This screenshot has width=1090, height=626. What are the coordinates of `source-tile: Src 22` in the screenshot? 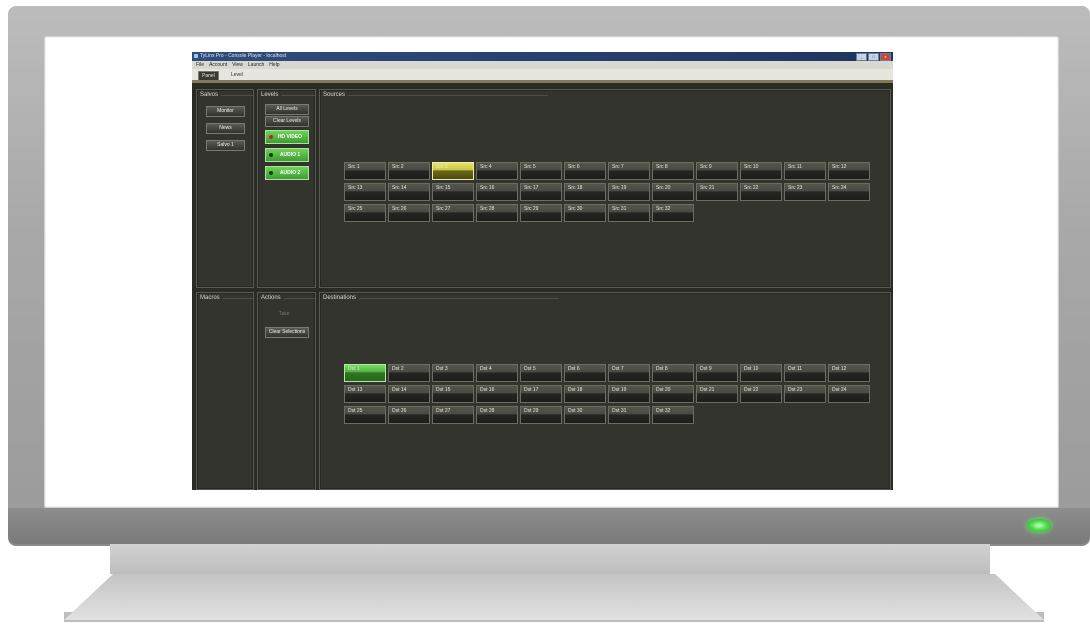 It's located at (761, 192).